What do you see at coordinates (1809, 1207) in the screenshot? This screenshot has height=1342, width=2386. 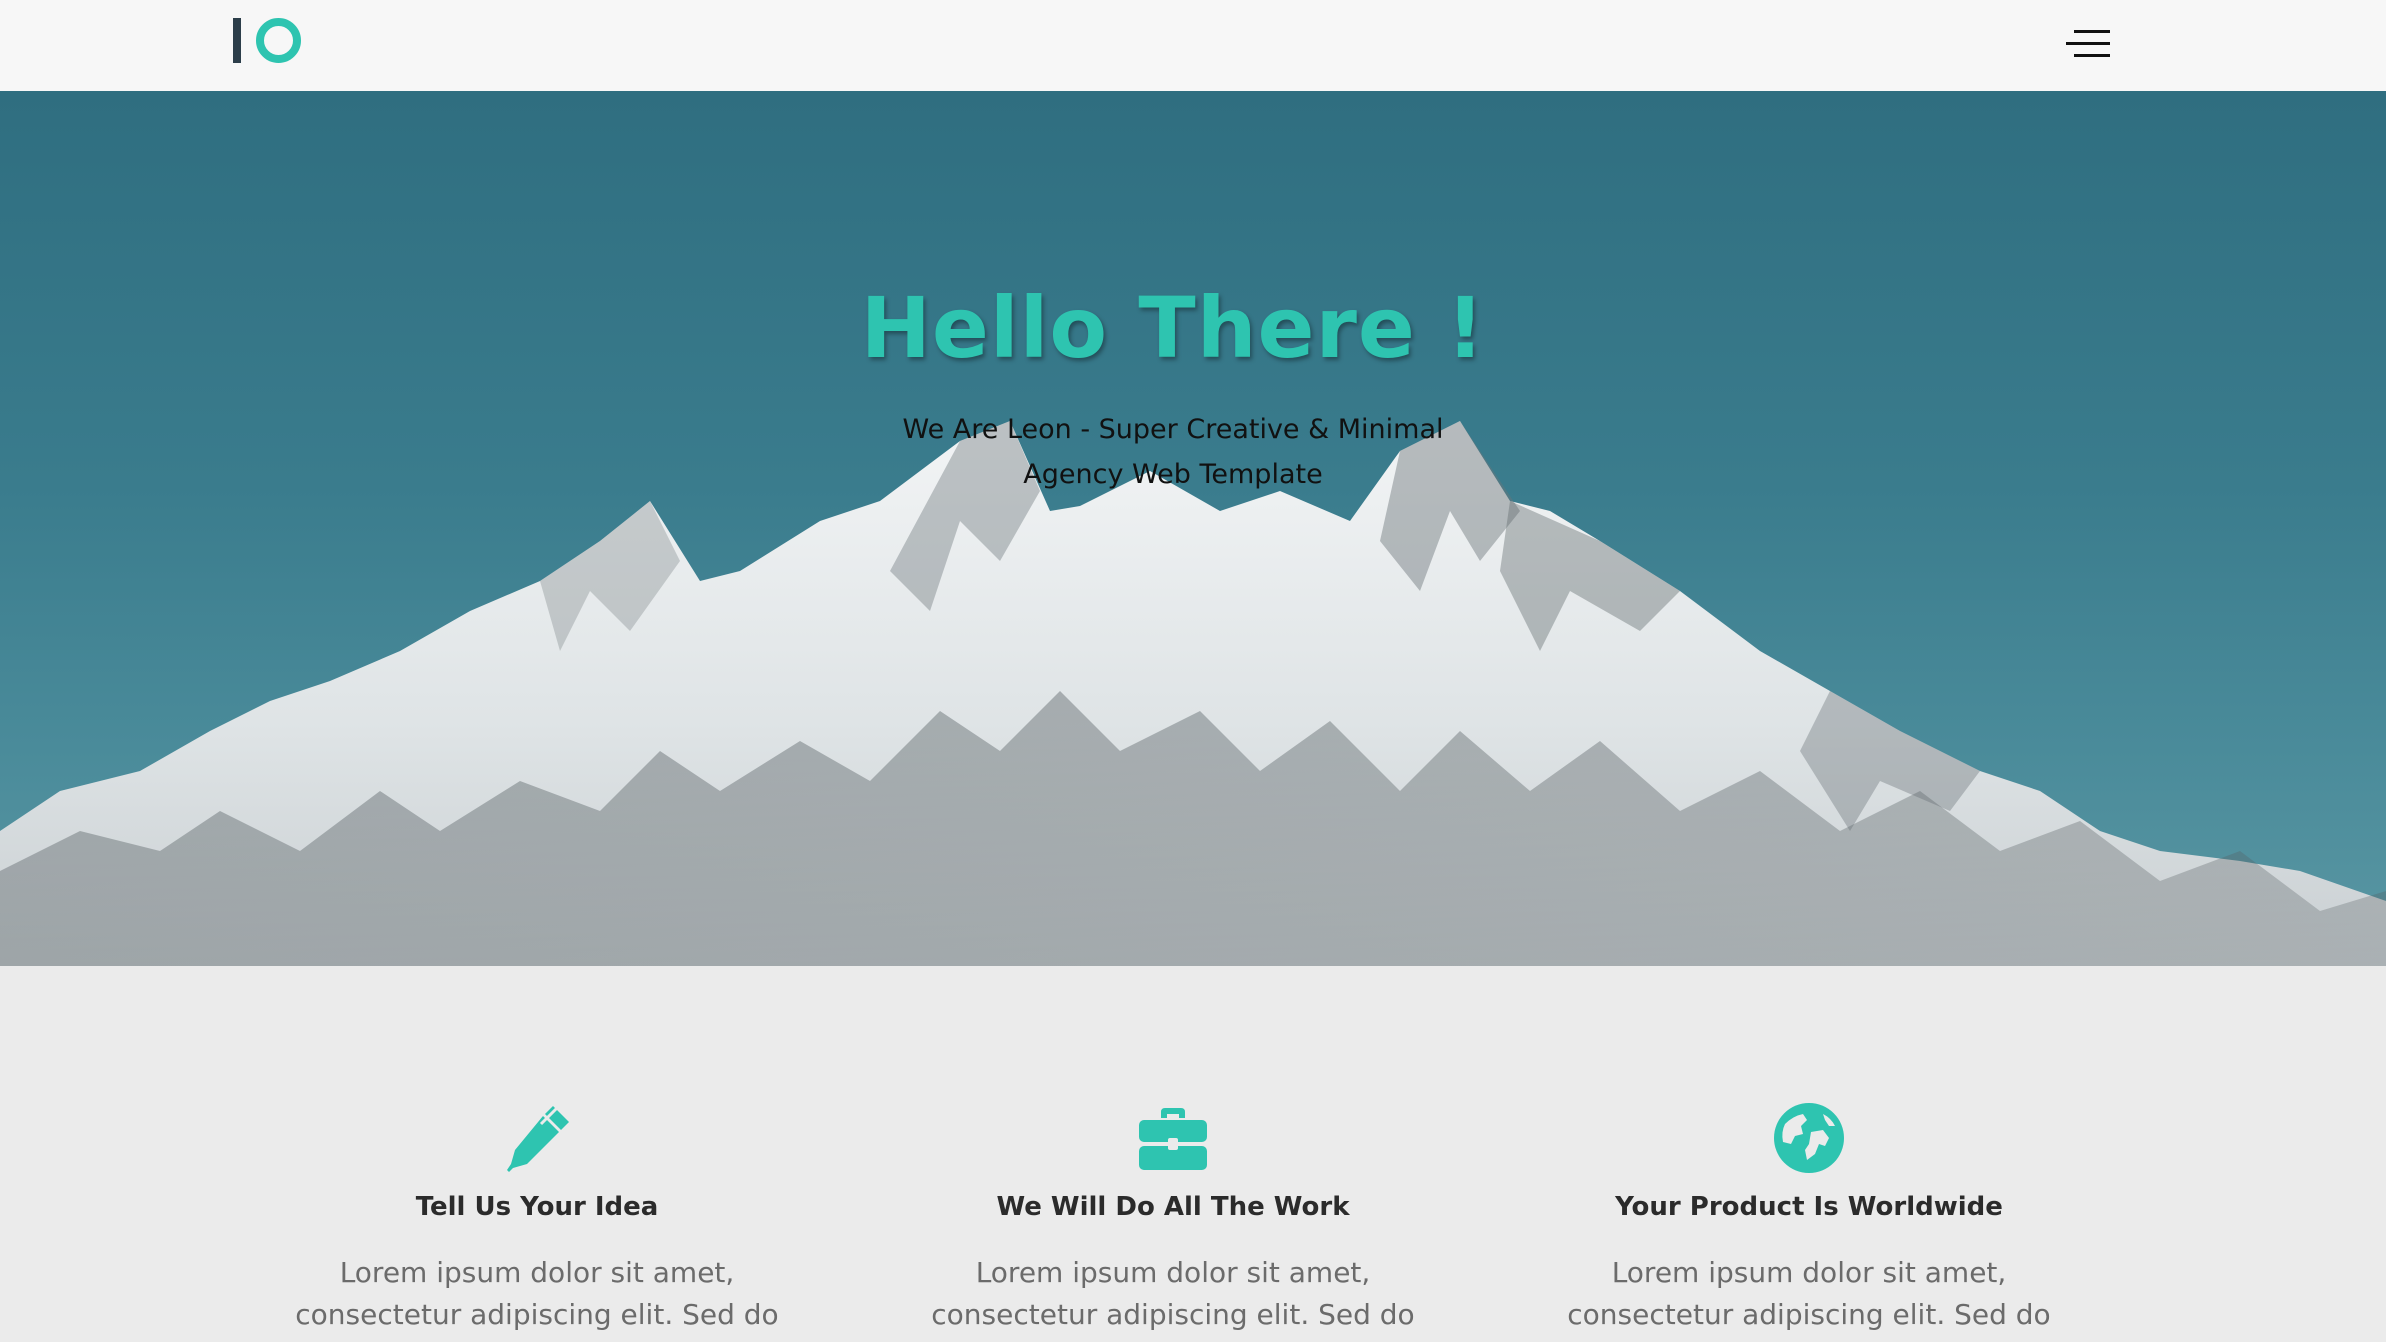 I see `feature-title: Your Product Is Worldwide` at bounding box center [1809, 1207].